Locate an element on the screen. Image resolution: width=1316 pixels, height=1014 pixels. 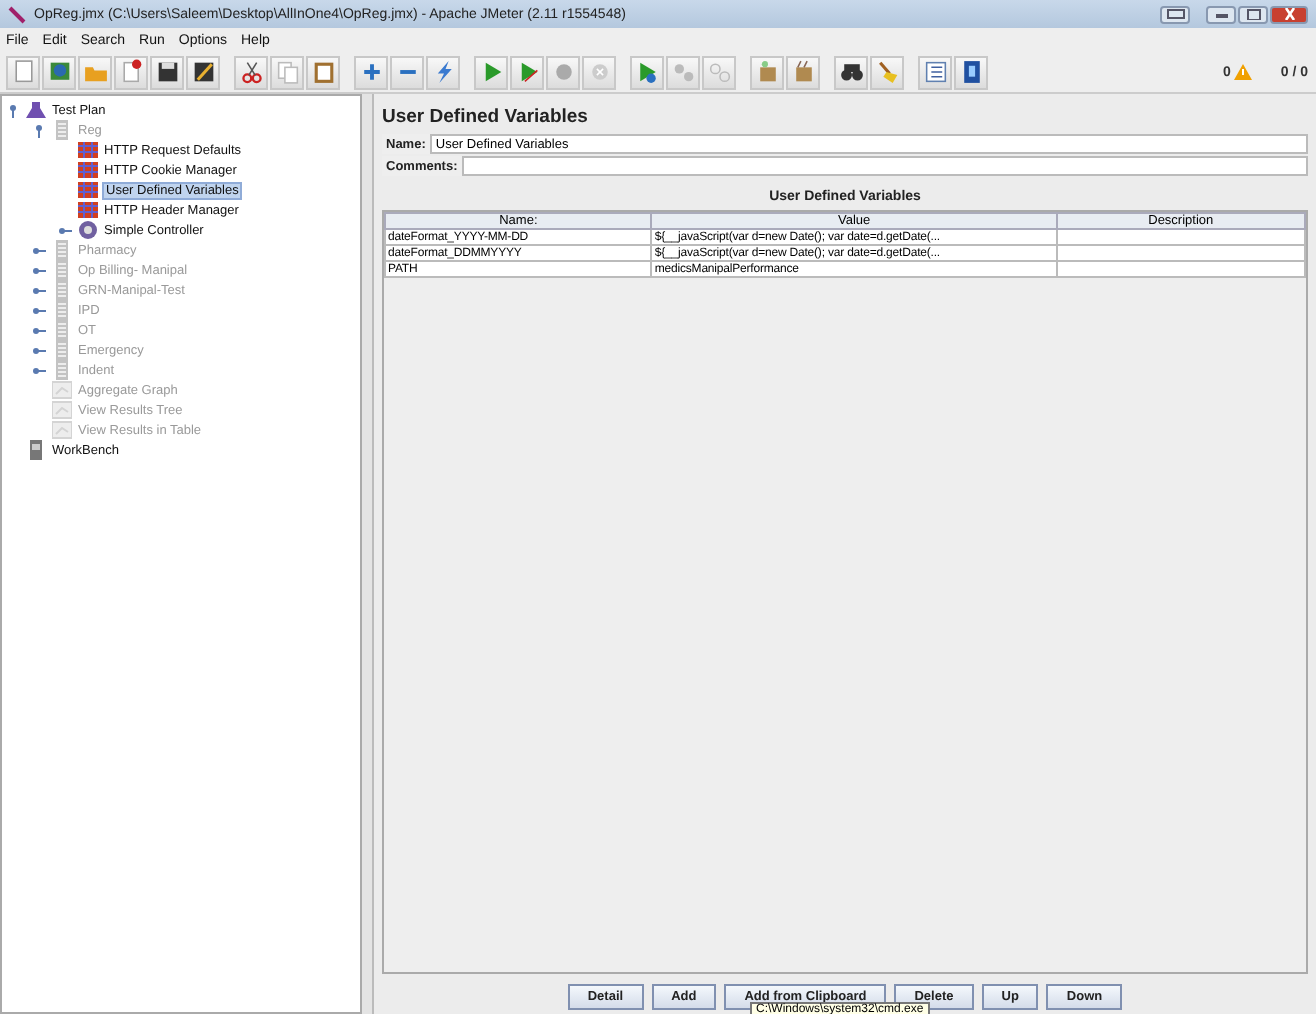
panel-title: User Defined Variables is located at coordinates (486, 117).